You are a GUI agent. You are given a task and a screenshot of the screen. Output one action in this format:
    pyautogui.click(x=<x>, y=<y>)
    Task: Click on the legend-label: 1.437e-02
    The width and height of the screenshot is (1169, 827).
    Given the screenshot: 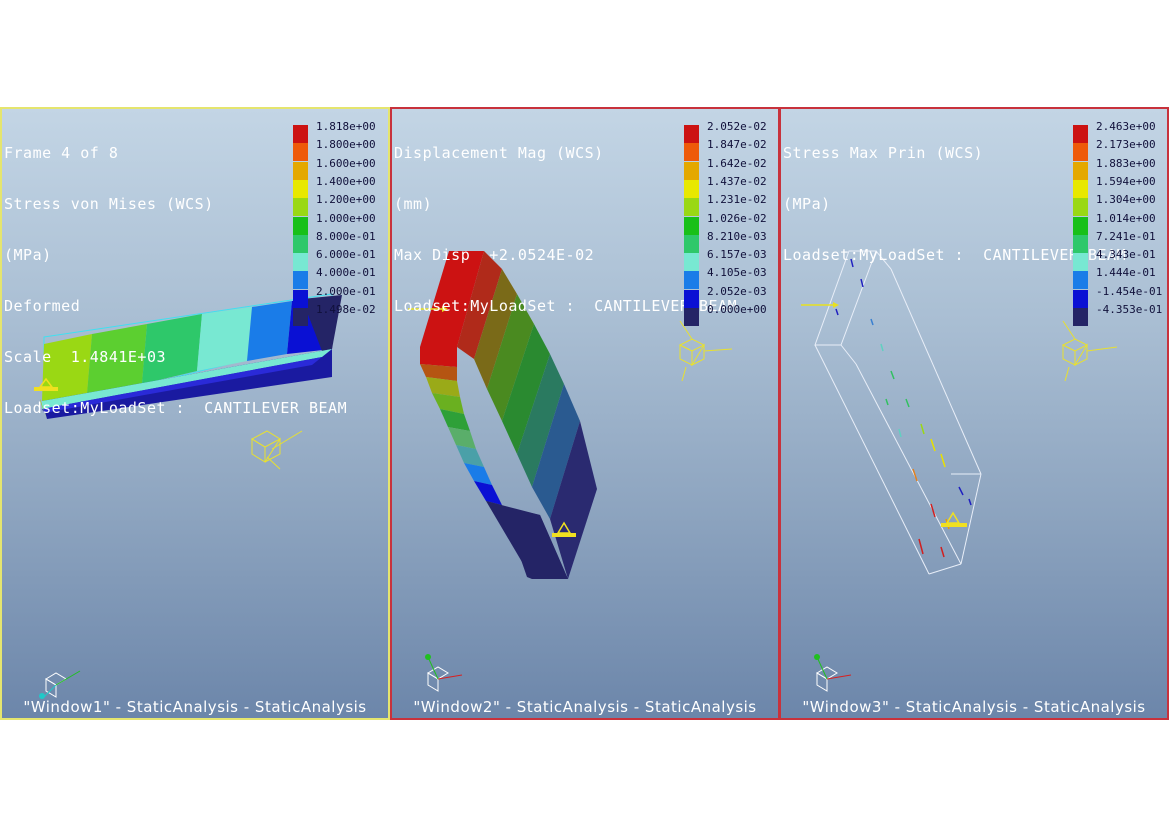 What is the action you would take?
    pyautogui.click(x=737, y=181)
    